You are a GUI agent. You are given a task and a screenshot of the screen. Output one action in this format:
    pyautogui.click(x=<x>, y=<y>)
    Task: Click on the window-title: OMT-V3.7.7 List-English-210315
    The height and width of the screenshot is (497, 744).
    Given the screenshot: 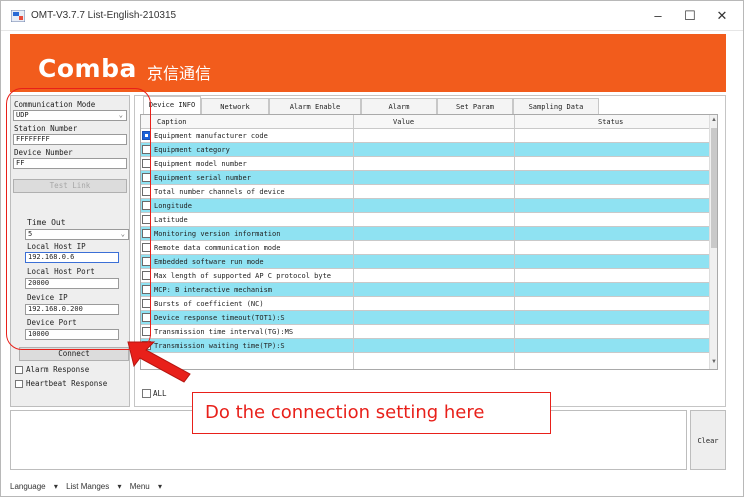 What is the action you would take?
    pyautogui.click(x=104, y=15)
    